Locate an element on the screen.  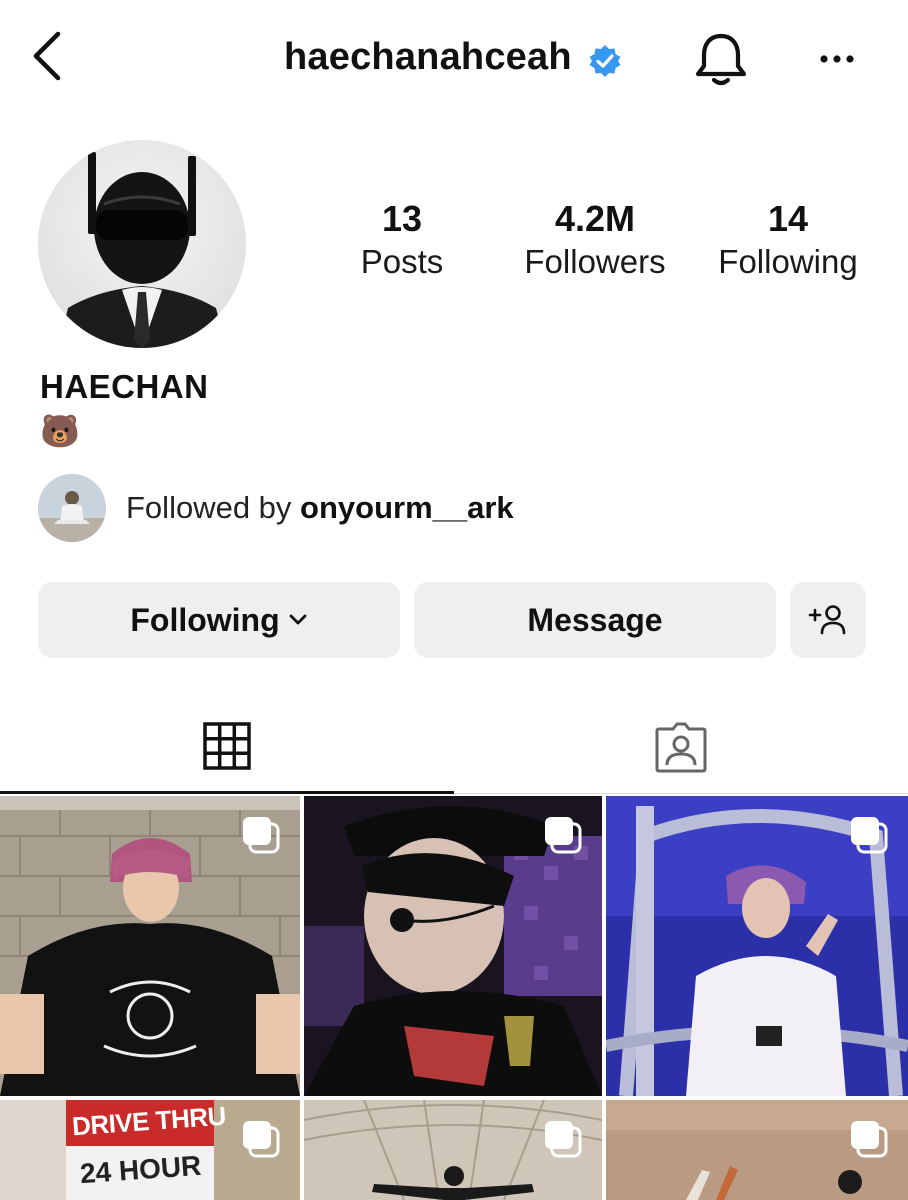
profile-bio: 🐻 is located at coordinates (60, 431).